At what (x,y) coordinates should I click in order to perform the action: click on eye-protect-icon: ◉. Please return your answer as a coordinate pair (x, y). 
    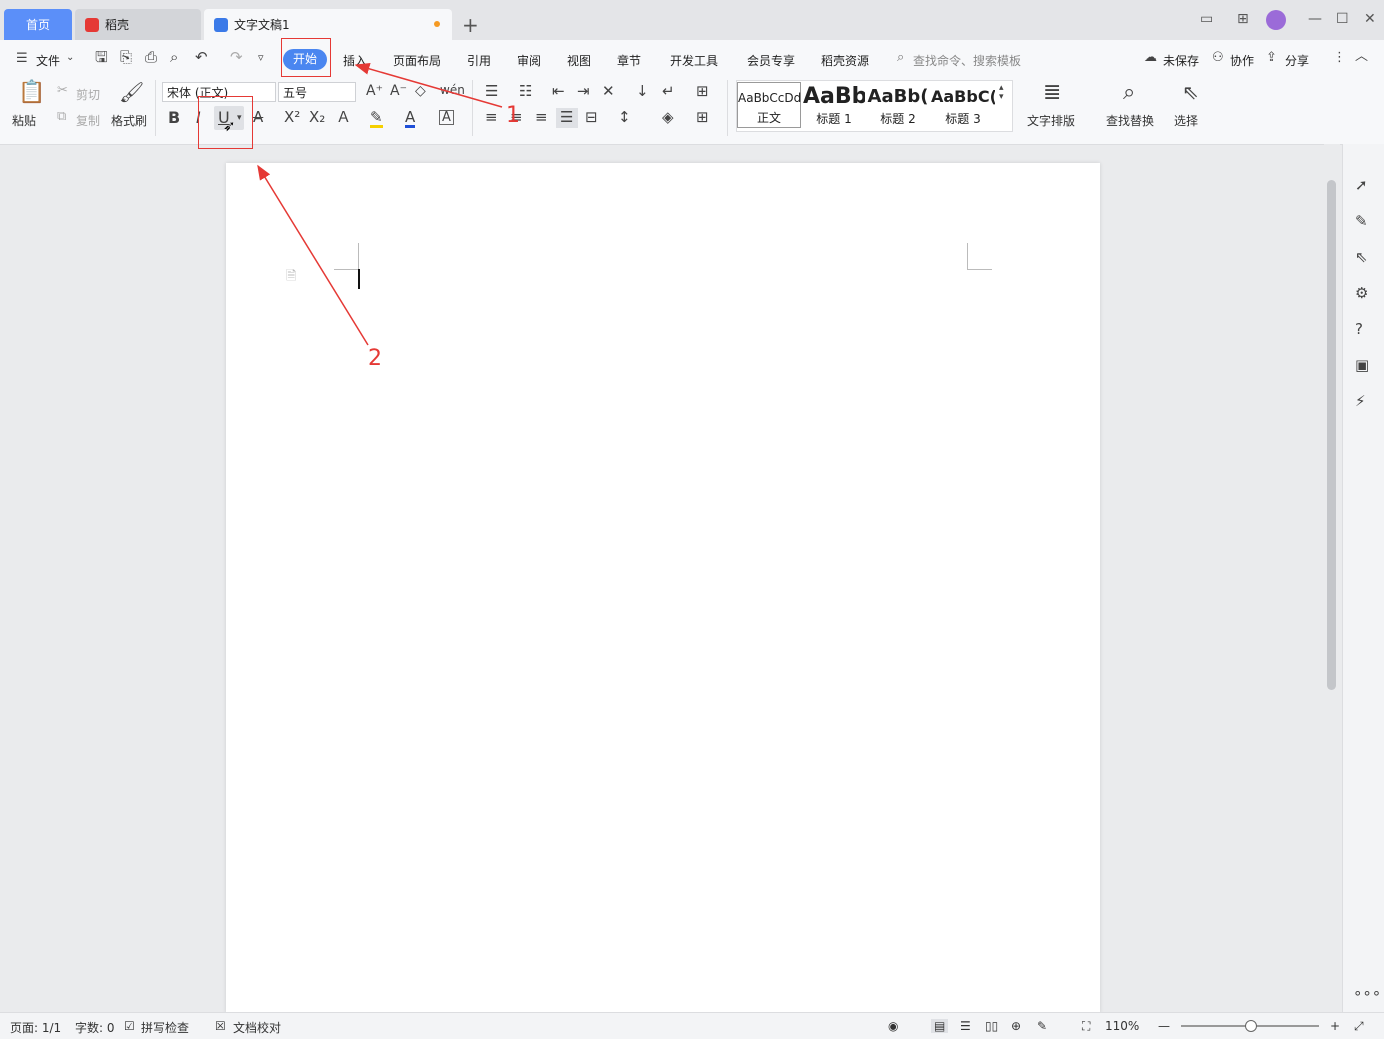
    Looking at the image, I should click on (893, 1026).